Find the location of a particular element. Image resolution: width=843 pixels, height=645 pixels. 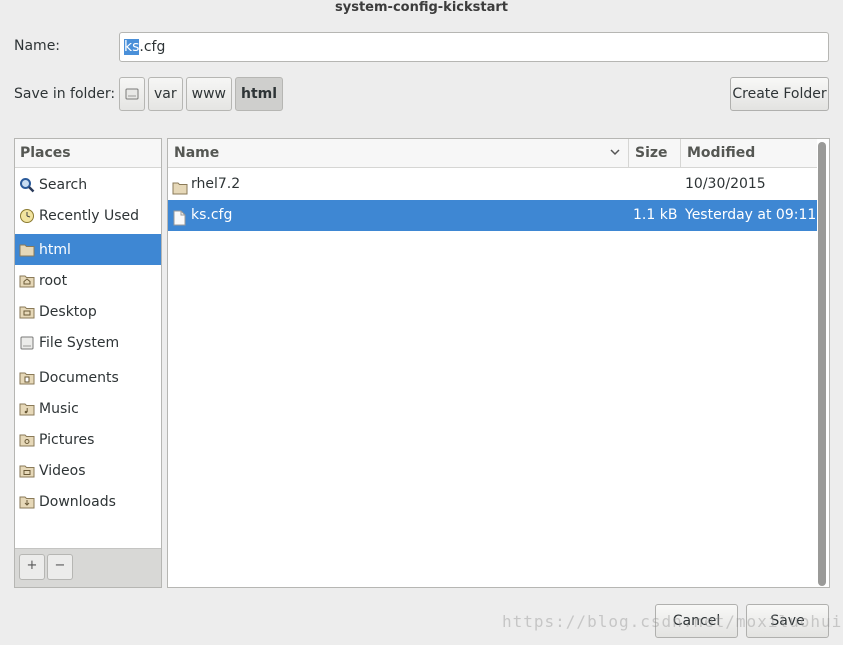

pictures-folder-icon is located at coordinates (26, 439).